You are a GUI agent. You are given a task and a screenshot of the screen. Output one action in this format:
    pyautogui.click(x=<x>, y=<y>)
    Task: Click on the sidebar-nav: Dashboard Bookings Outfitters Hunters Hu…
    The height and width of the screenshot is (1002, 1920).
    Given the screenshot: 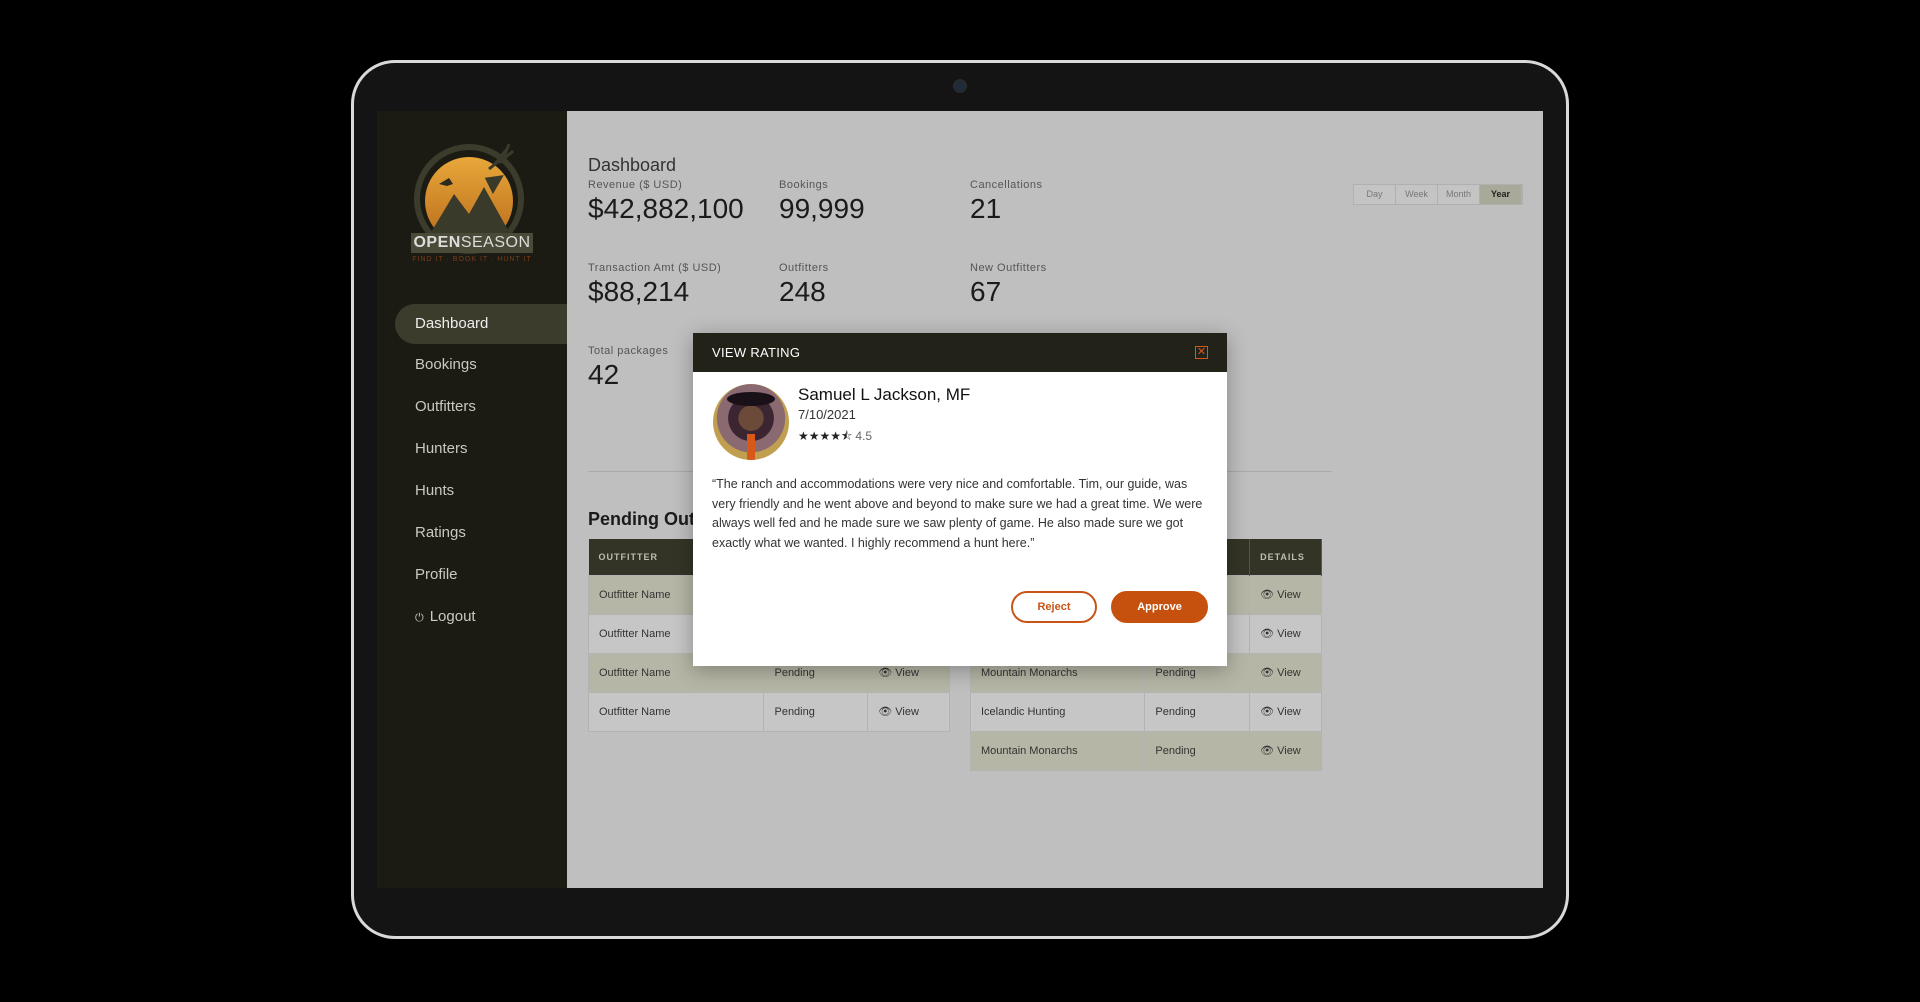 What is the action you would take?
    pyautogui.click(x=472, y=471)
    